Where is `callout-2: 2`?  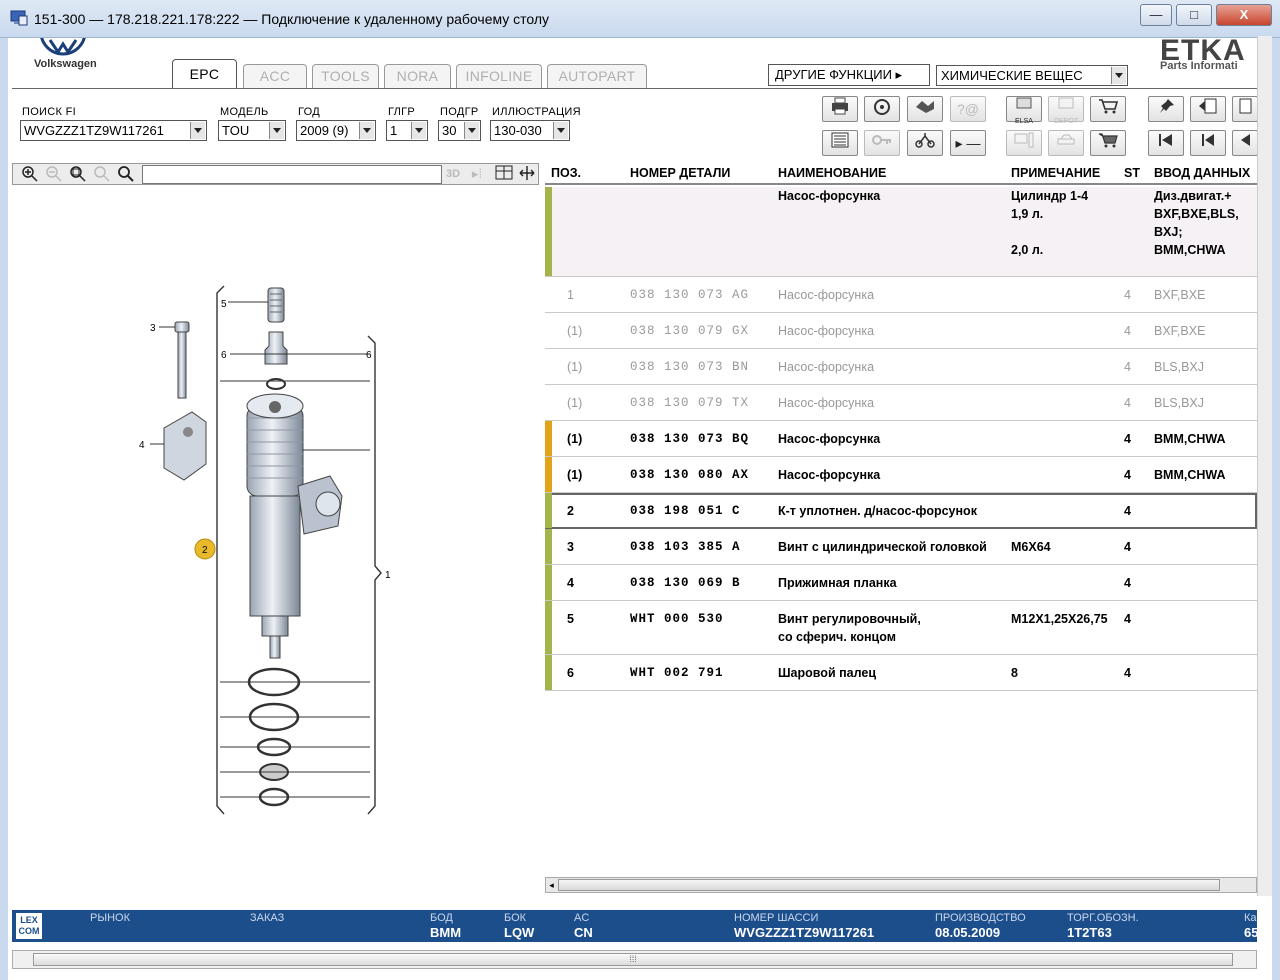 callout-2: 2 is located at coordinates (205, 550).